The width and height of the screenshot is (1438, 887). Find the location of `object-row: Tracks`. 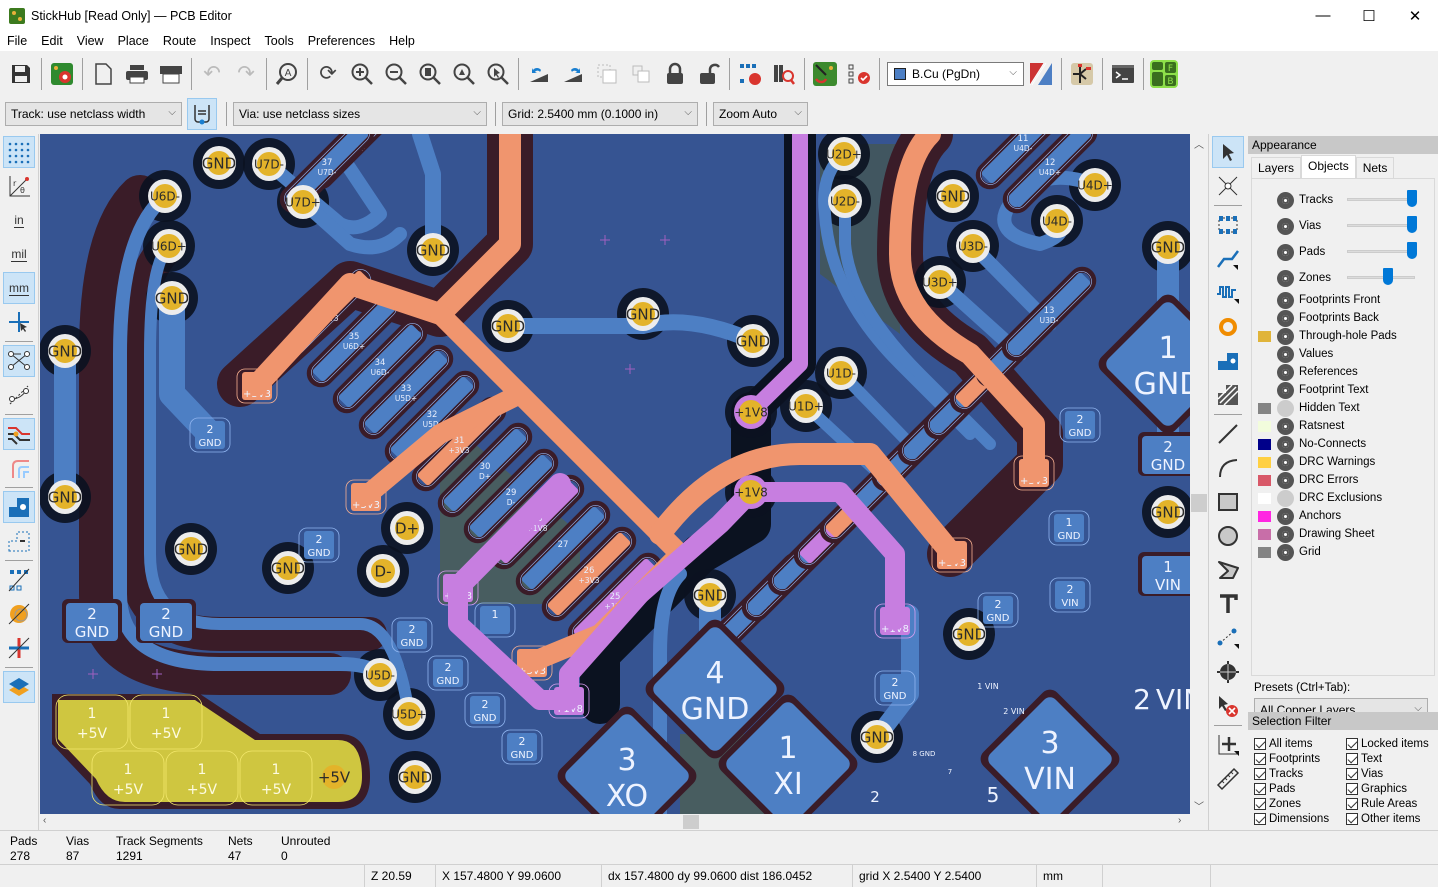

object-row: Tracks is located at coordinates (1343, 200).